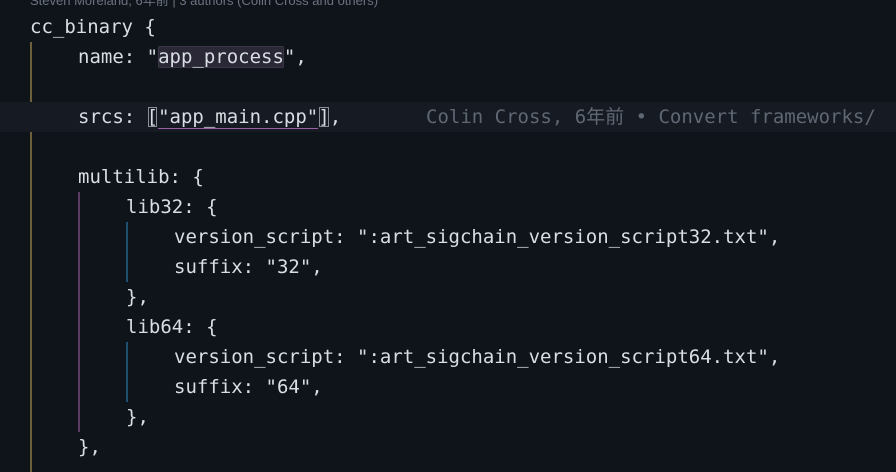 The height and width of the screenshot is (472, 896). I want to click on code-line: lib64: {, so click(448, 327).